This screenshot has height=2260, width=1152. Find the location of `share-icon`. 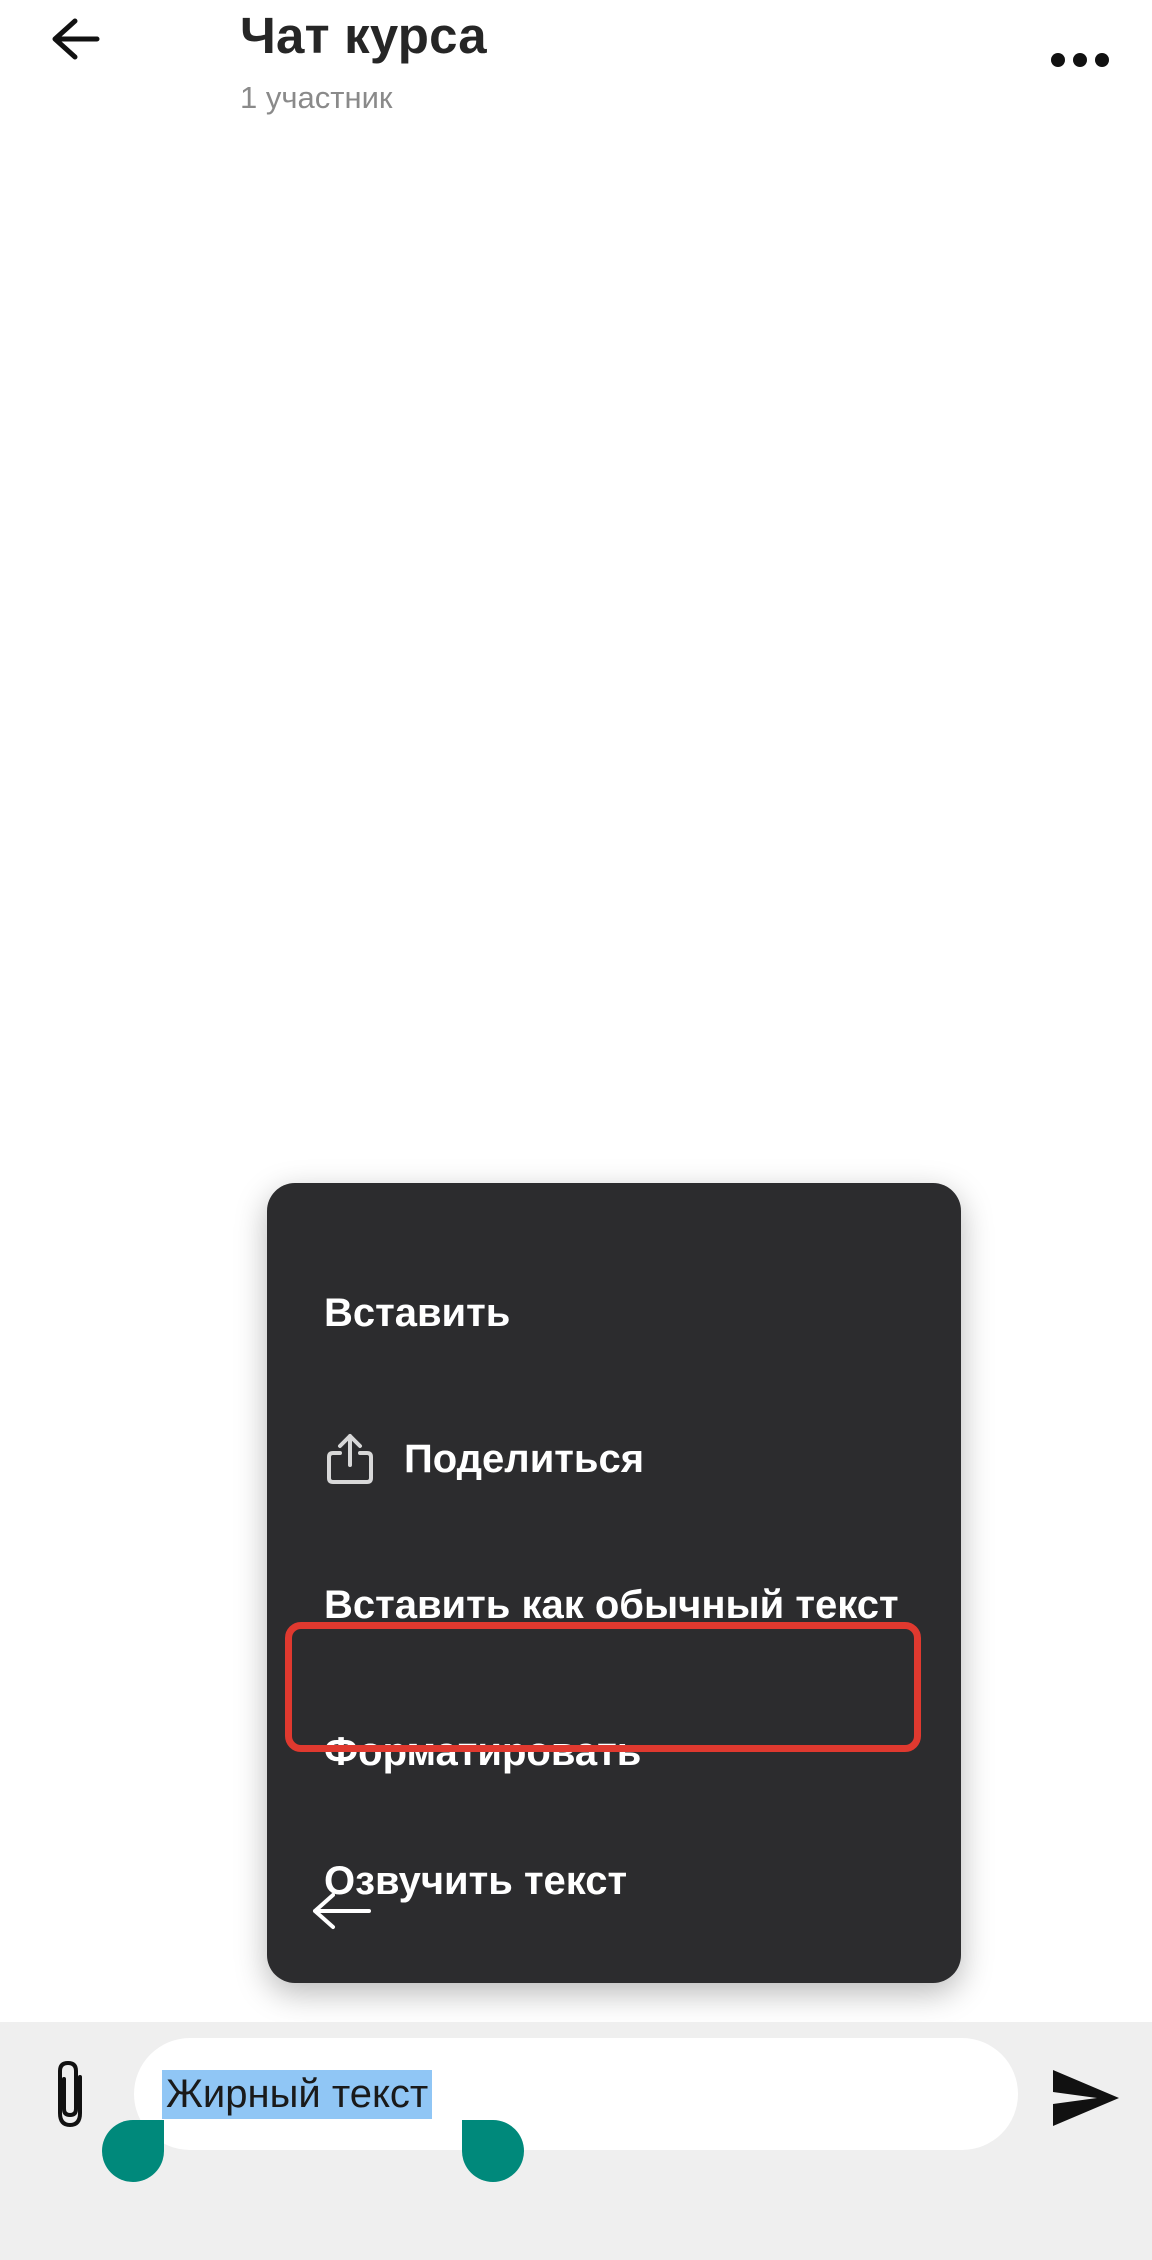

share-icon is located at coordinates (350, 1459).